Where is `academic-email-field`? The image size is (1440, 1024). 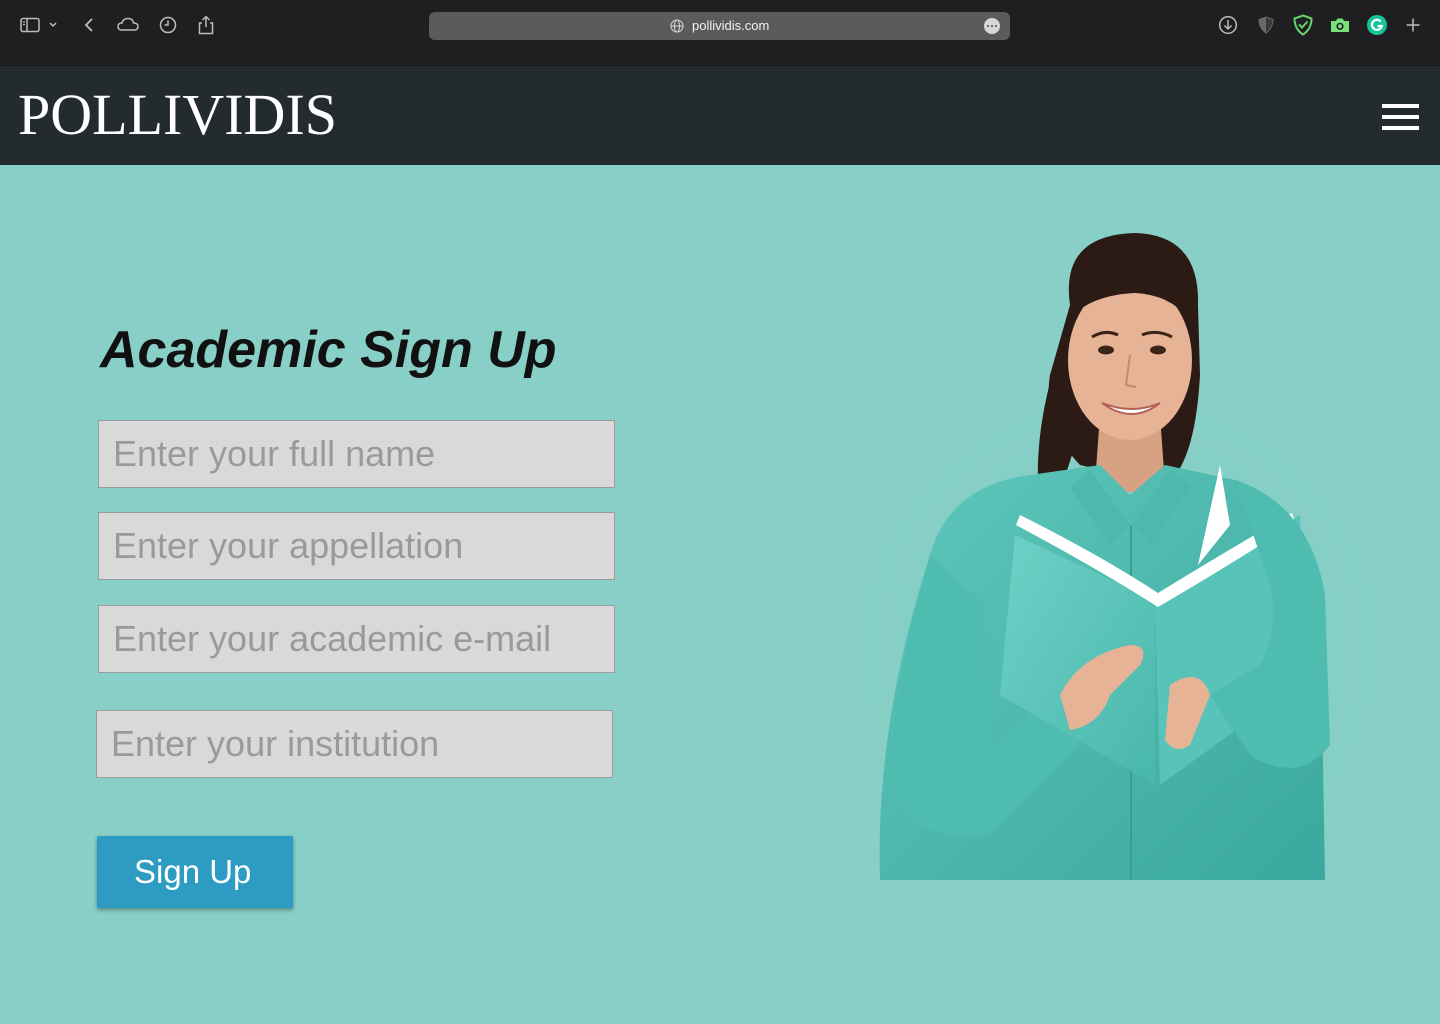 academic-email-field is located at coordinates (356, 639).